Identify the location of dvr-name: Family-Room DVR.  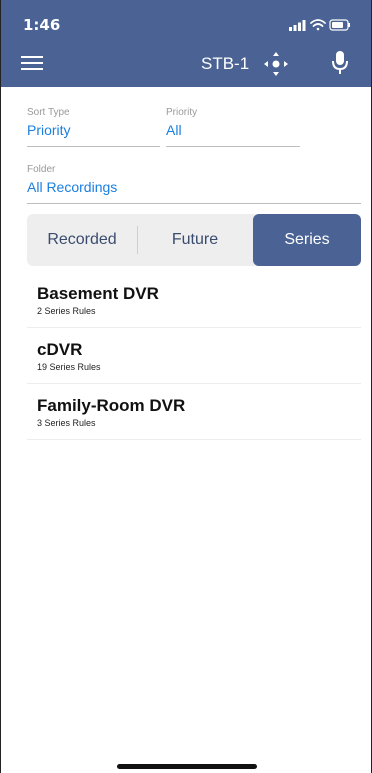
(111, 405).